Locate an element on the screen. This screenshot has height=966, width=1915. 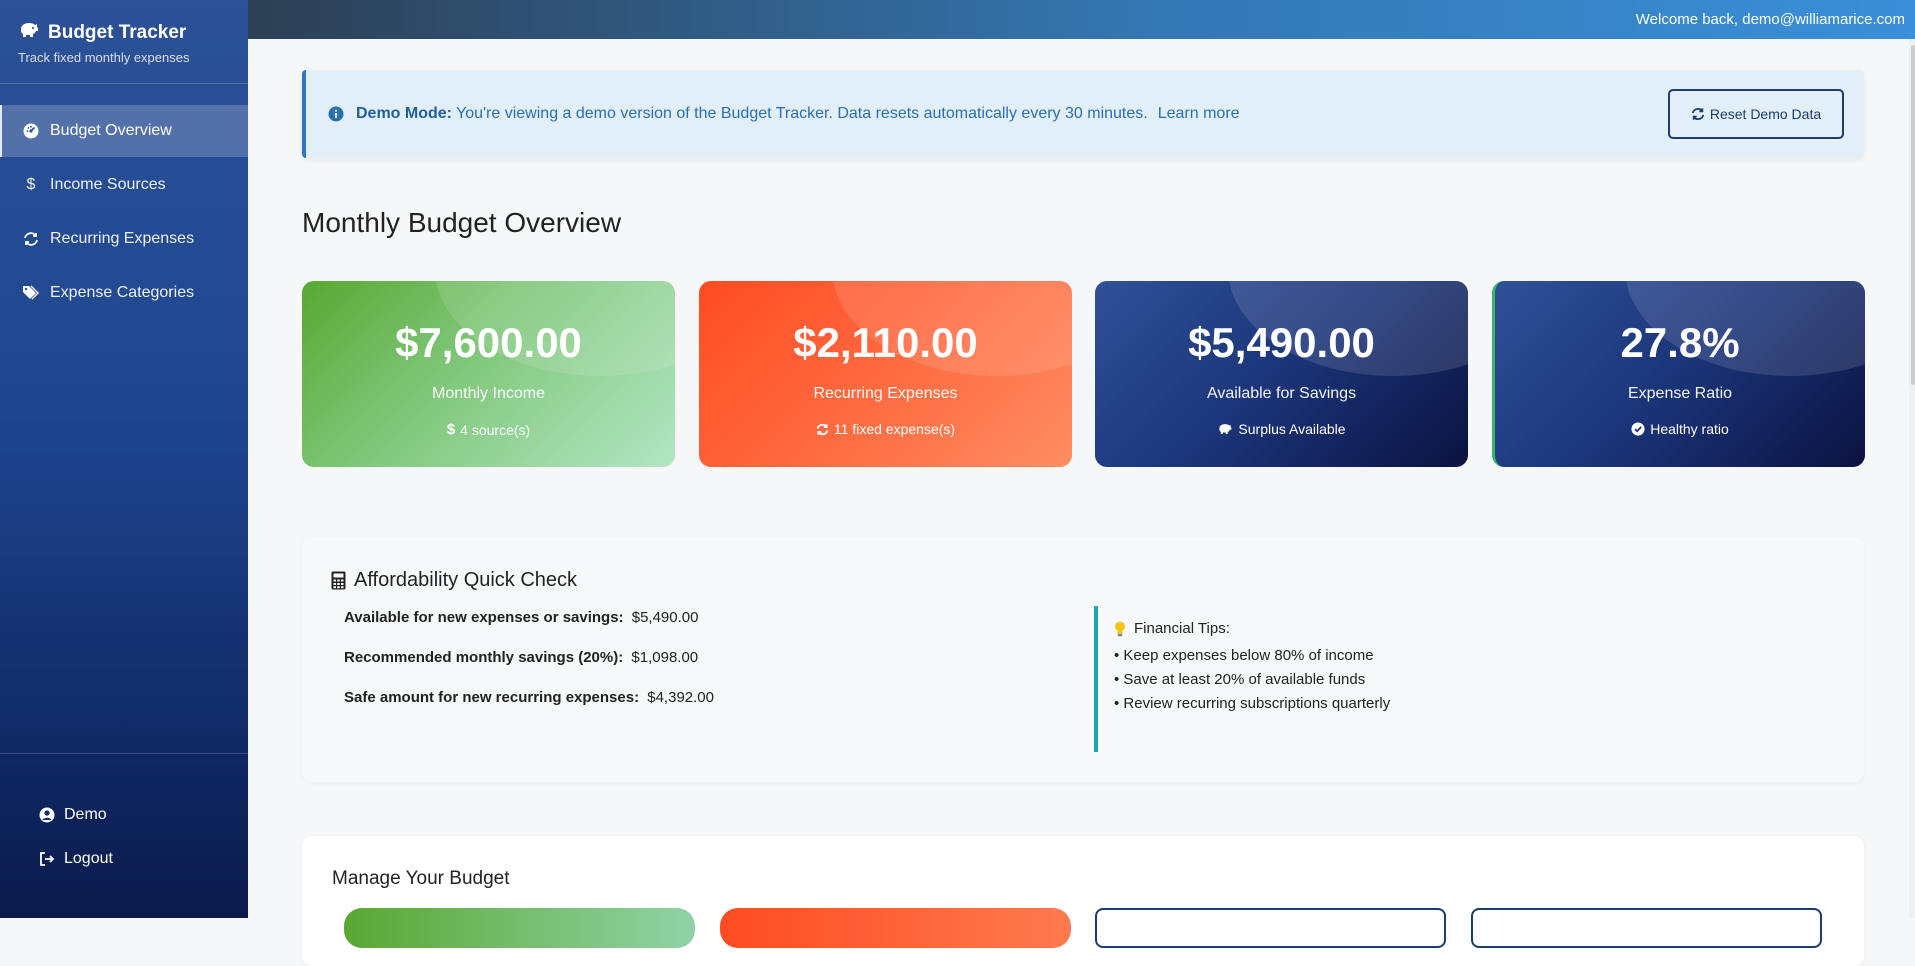
brand-subtitle: Track fixed monthly expenses is located at coordinates (104, 57).